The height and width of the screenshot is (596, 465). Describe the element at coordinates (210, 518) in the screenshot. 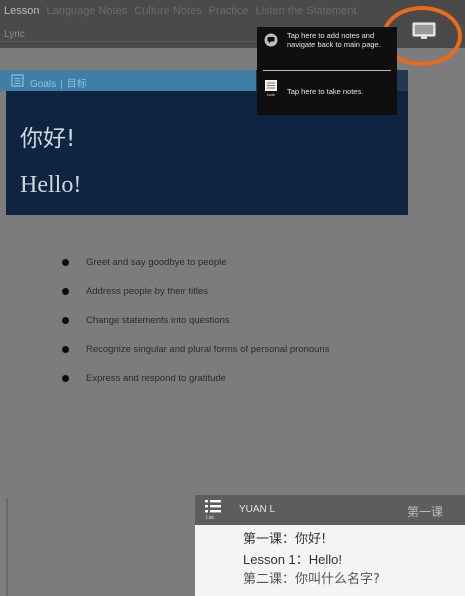

I see `list-caption: List` at that location.